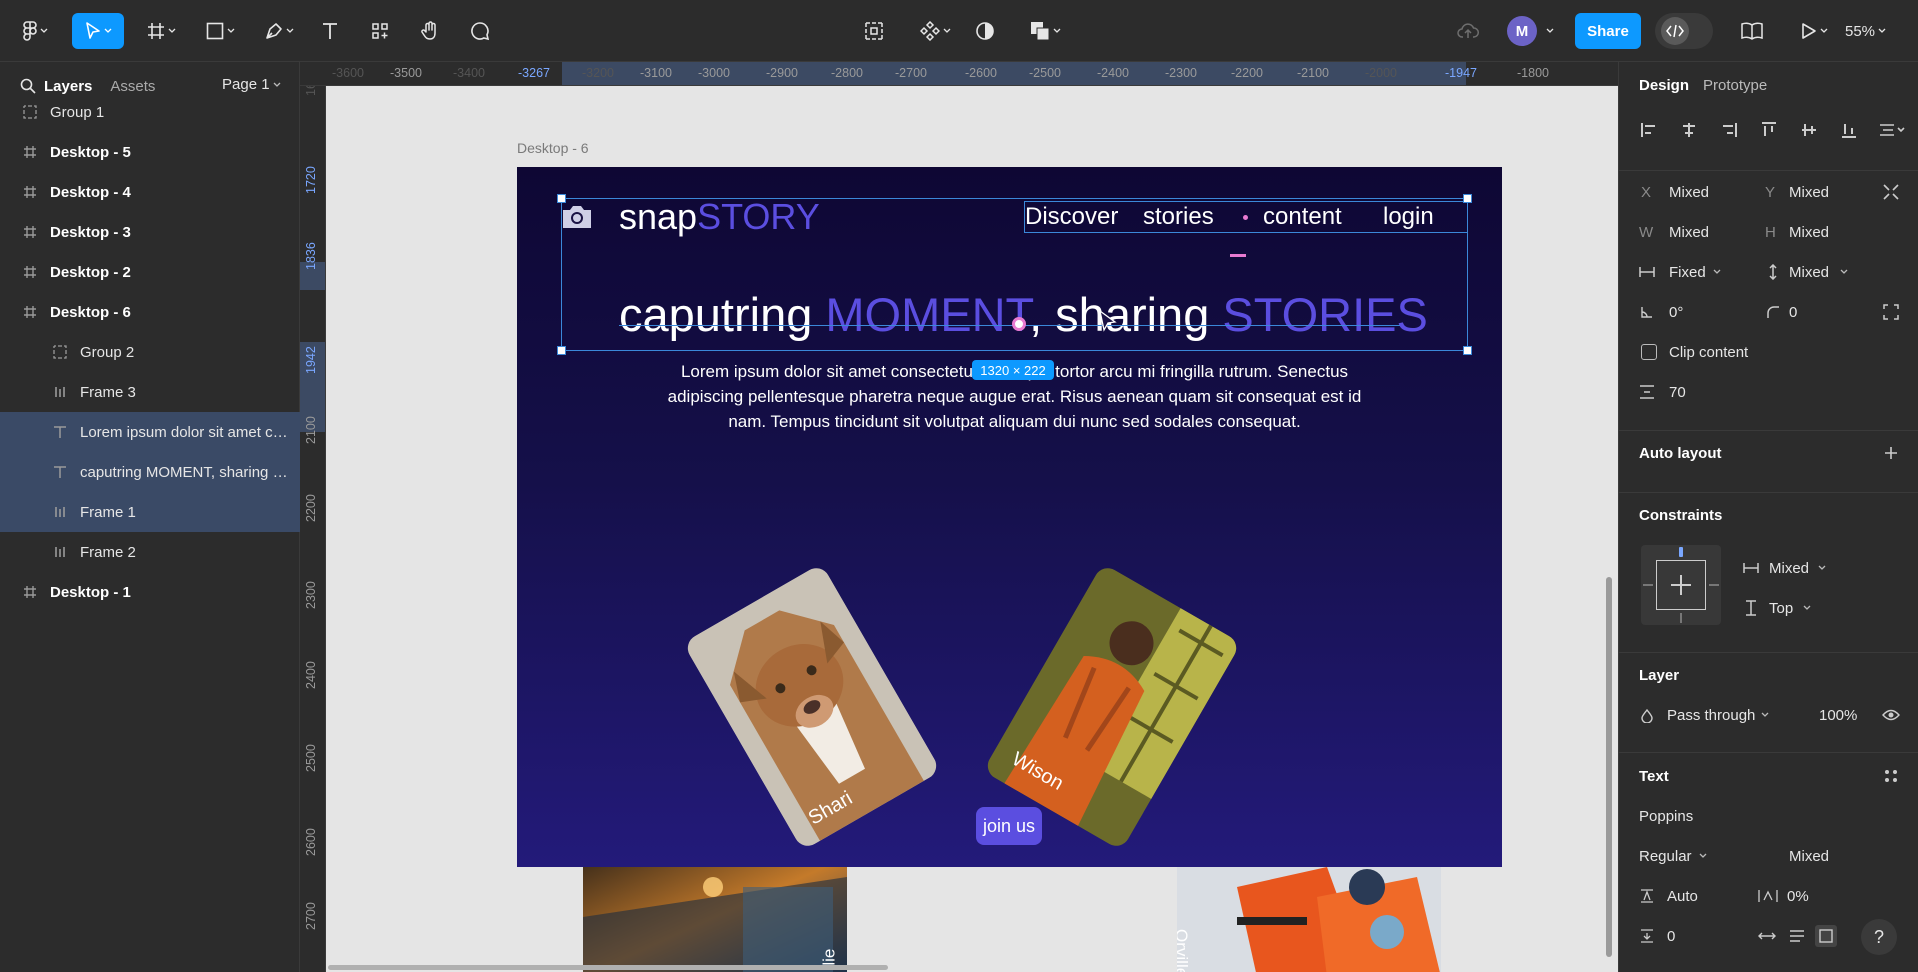 The image size is (1918, 972). Describe the element at coordinates (430, 31) in the screenshot. I see `hand-tool-button` at that location.